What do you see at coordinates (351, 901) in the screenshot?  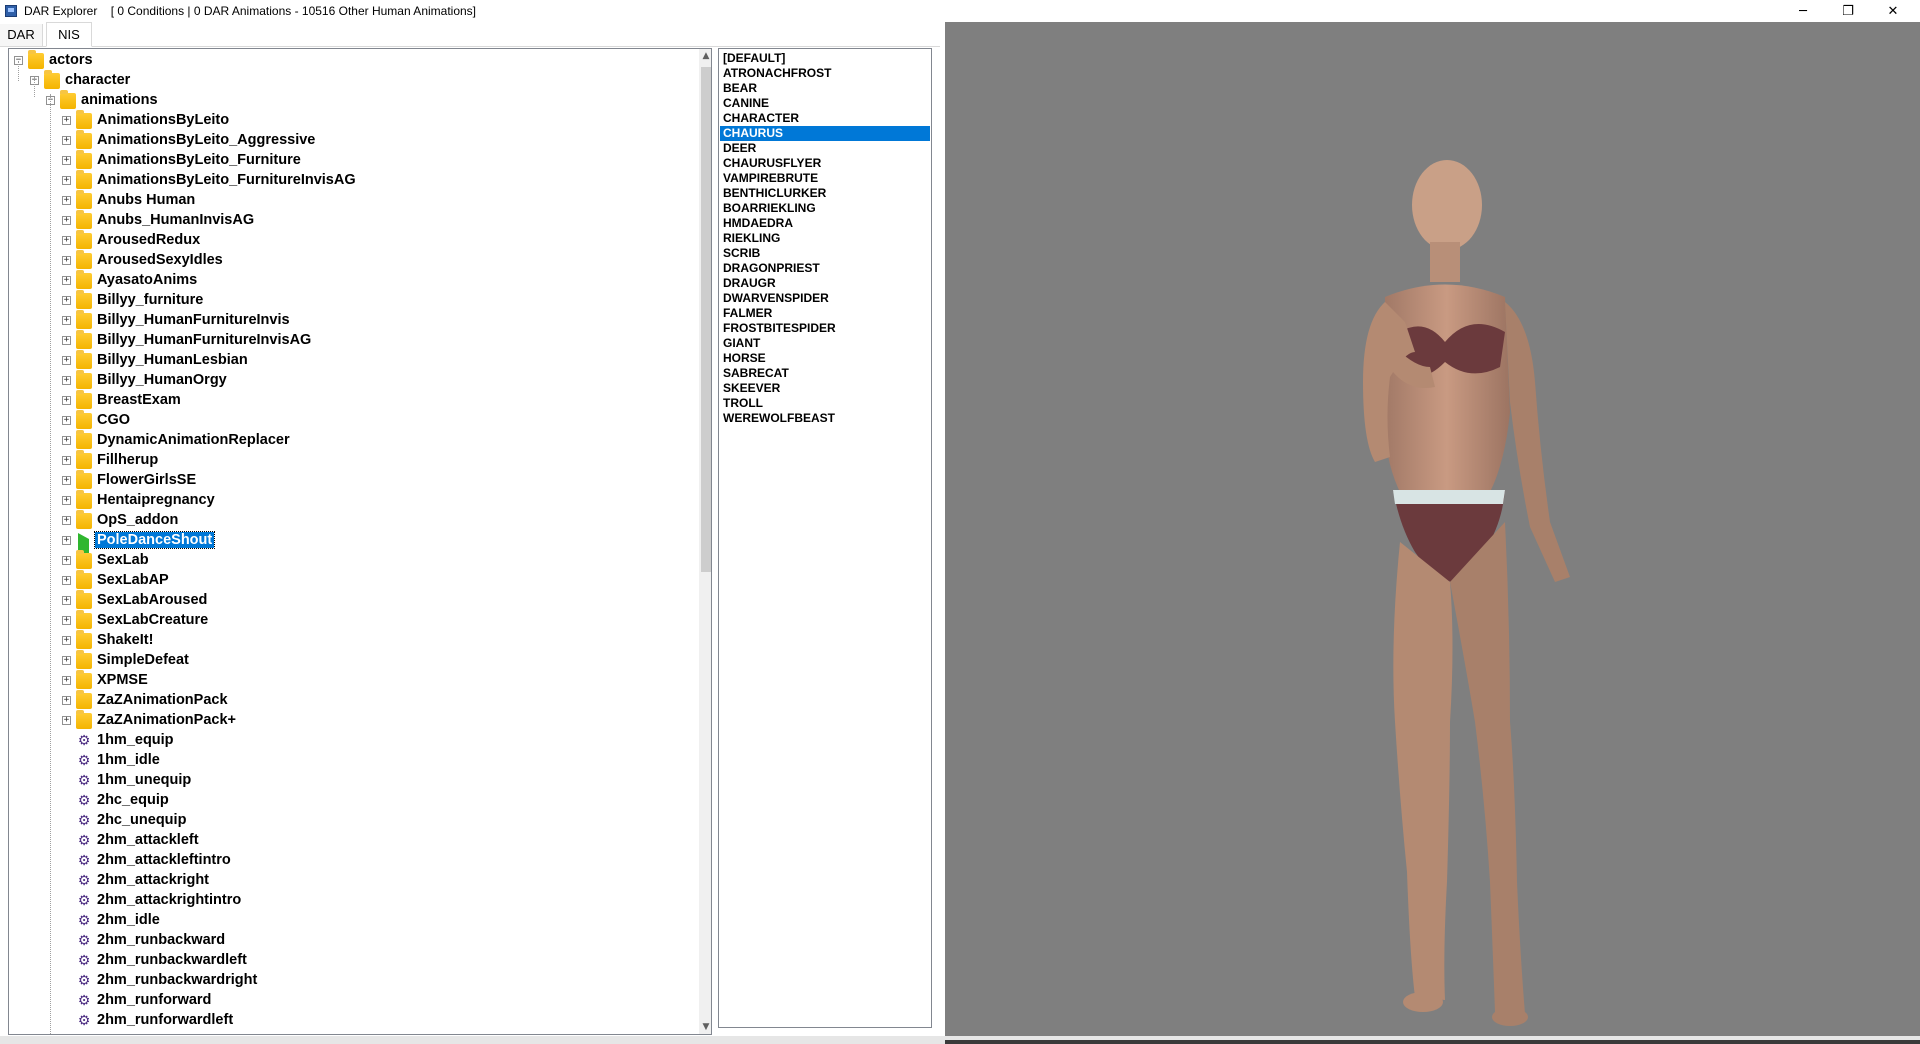 I see `tree-file-item: ⚙ 2hm_attackrightintro` at bounding box center [351, 901].